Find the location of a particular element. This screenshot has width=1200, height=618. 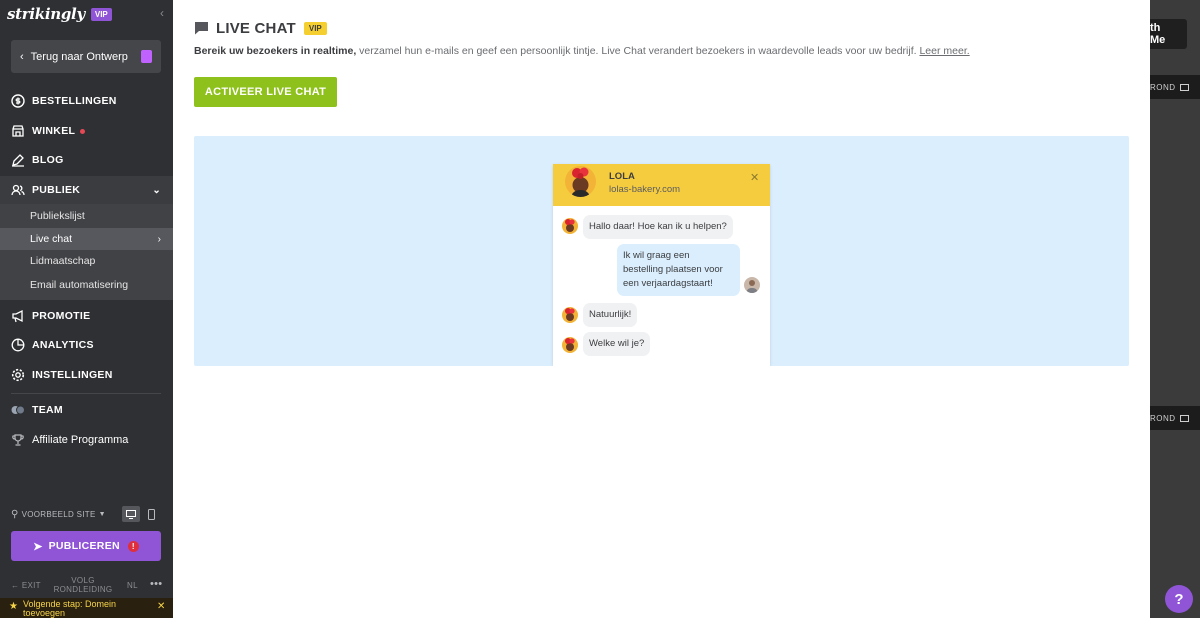

users-icon is located at coordinates (18, 190).